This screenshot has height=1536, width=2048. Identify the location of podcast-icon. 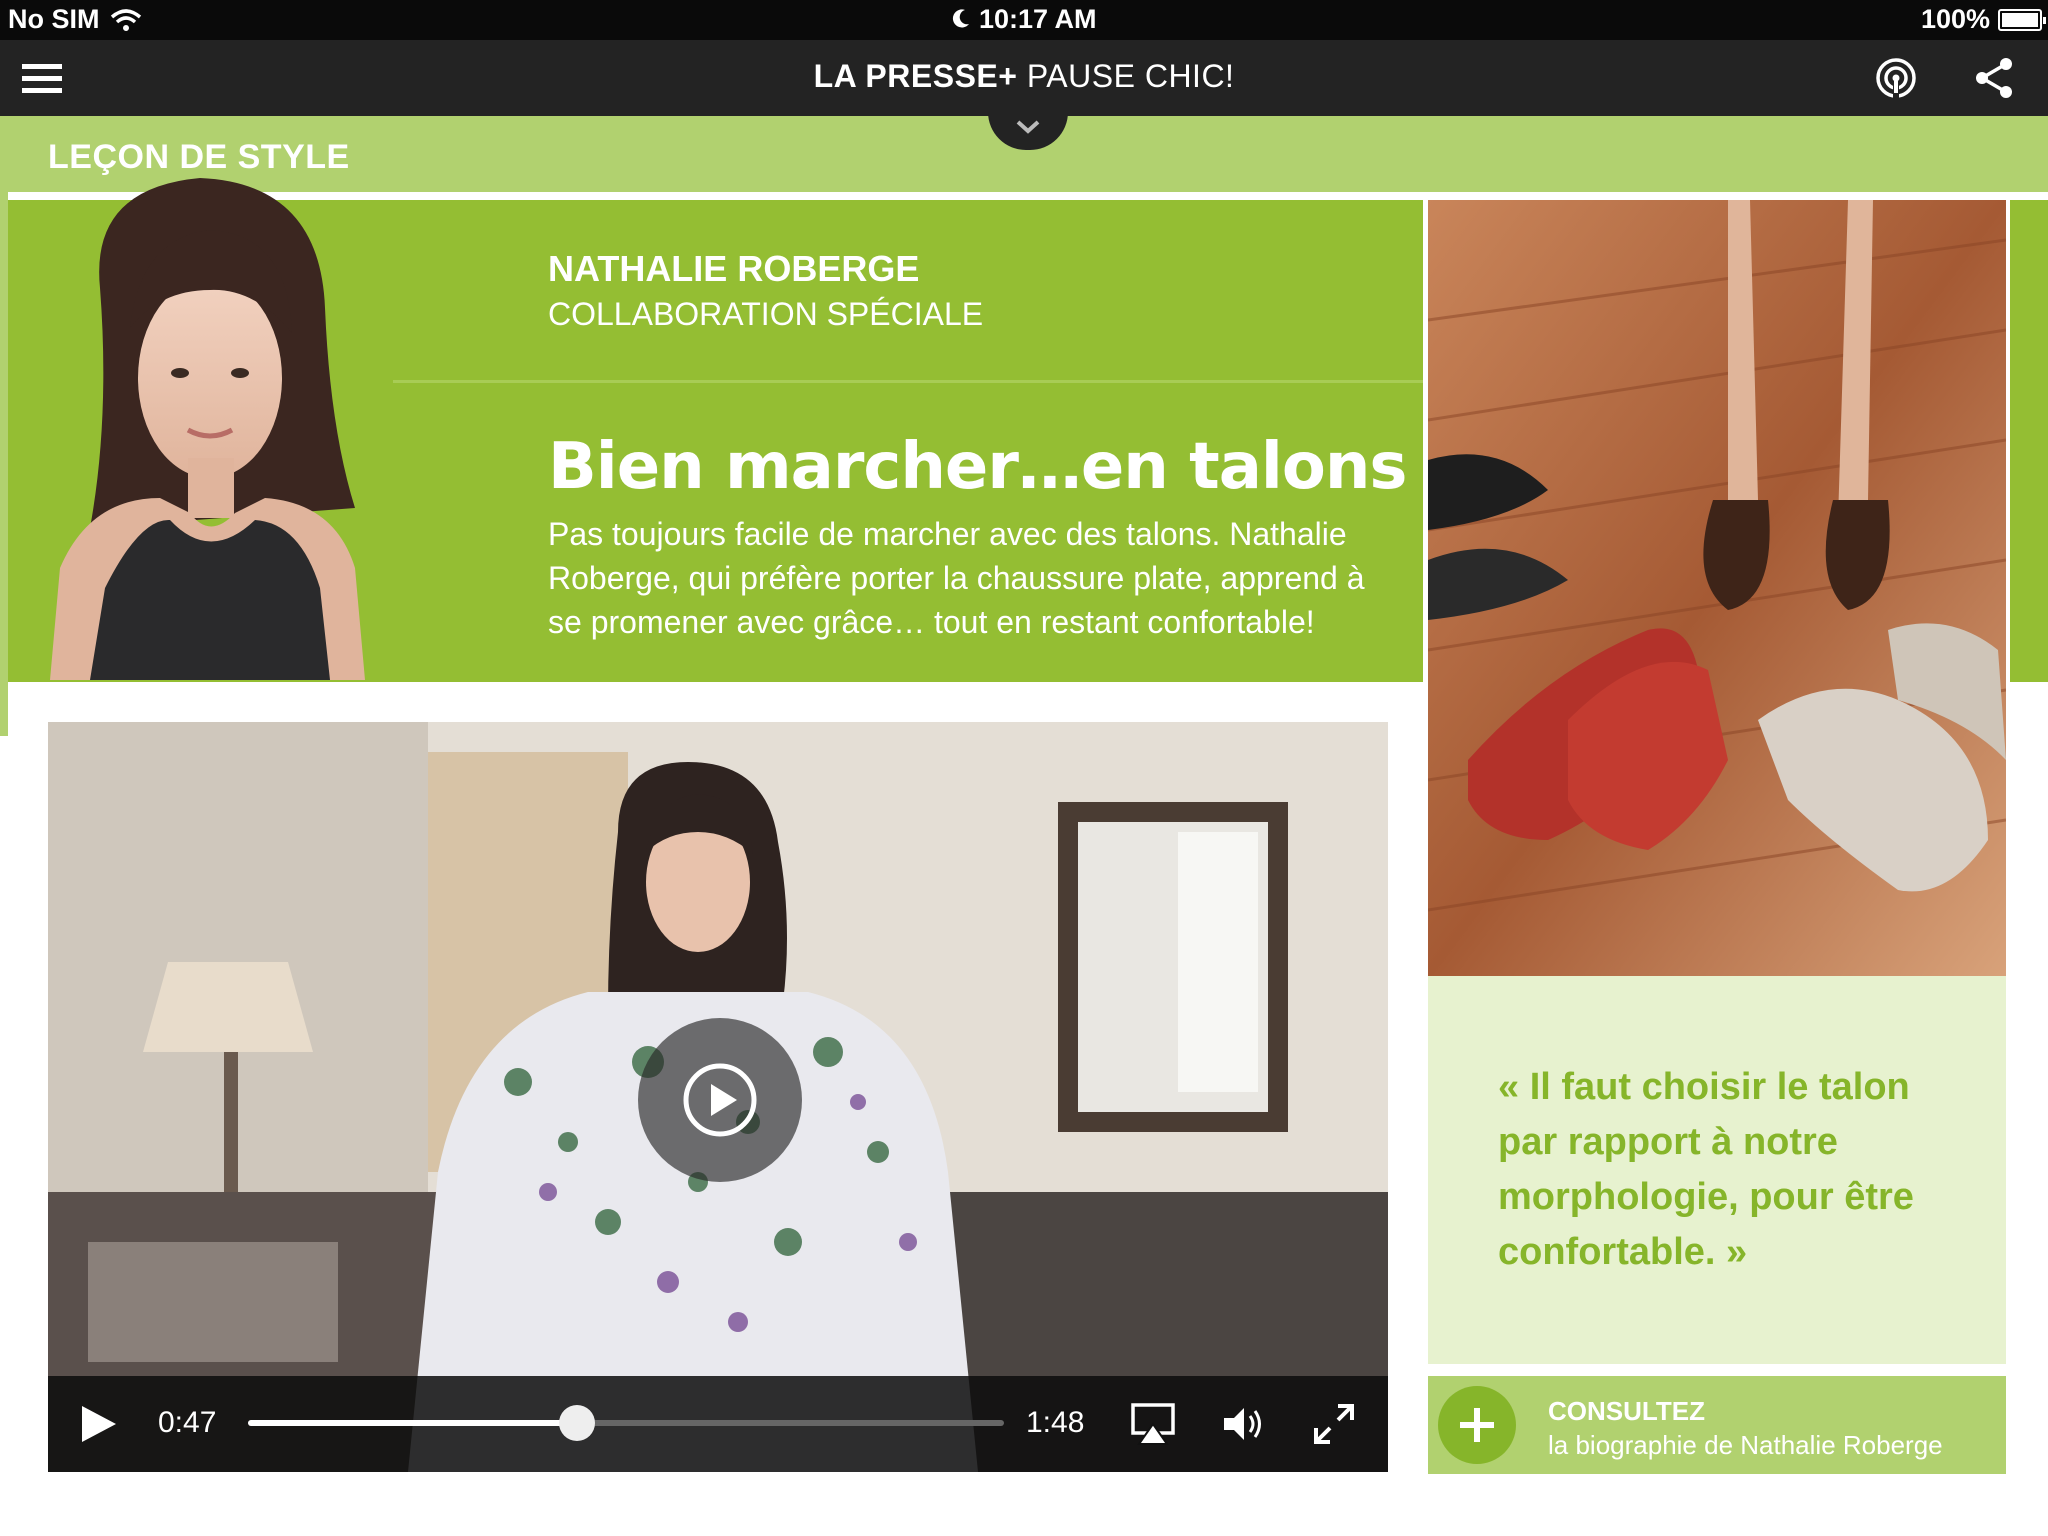
(1896, 78).